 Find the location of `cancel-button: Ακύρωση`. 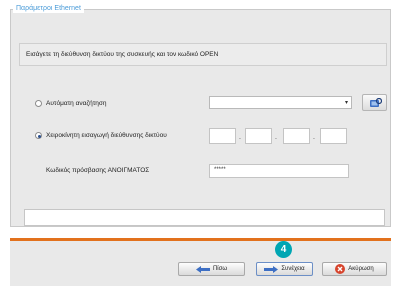

cancel-button: Ακύρωση is located at coordinates (354, 269).